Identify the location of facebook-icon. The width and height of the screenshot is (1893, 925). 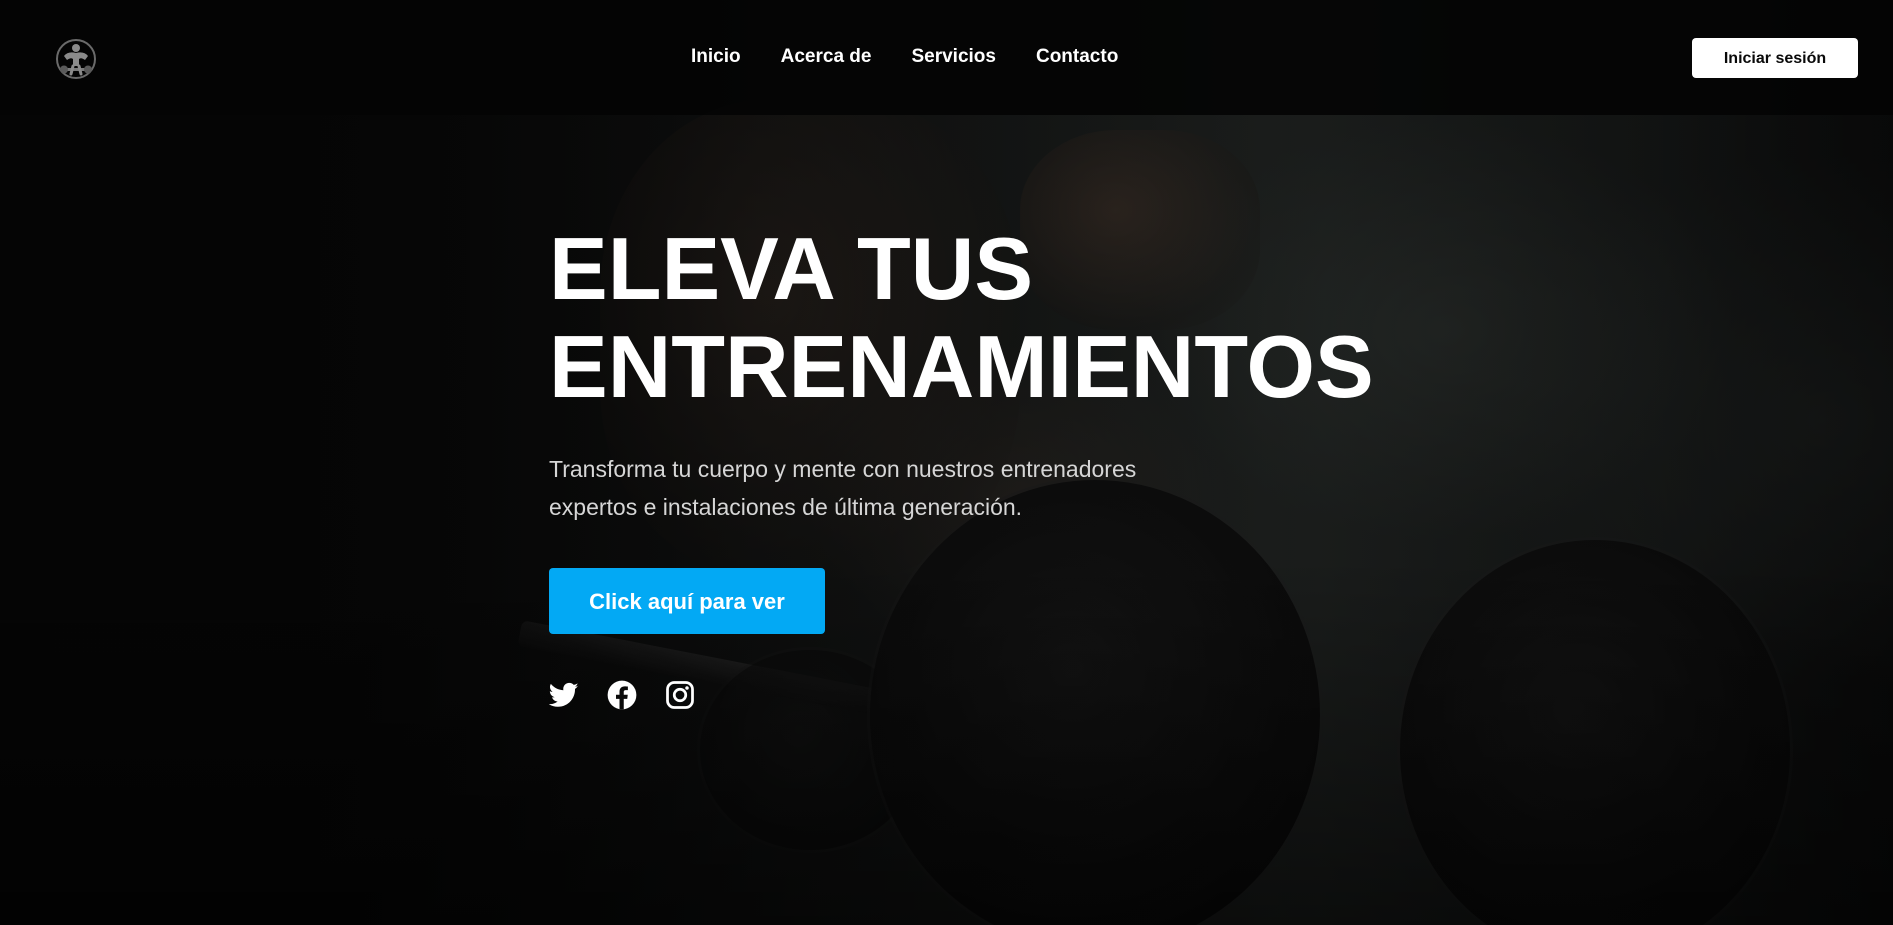
(622, 695).